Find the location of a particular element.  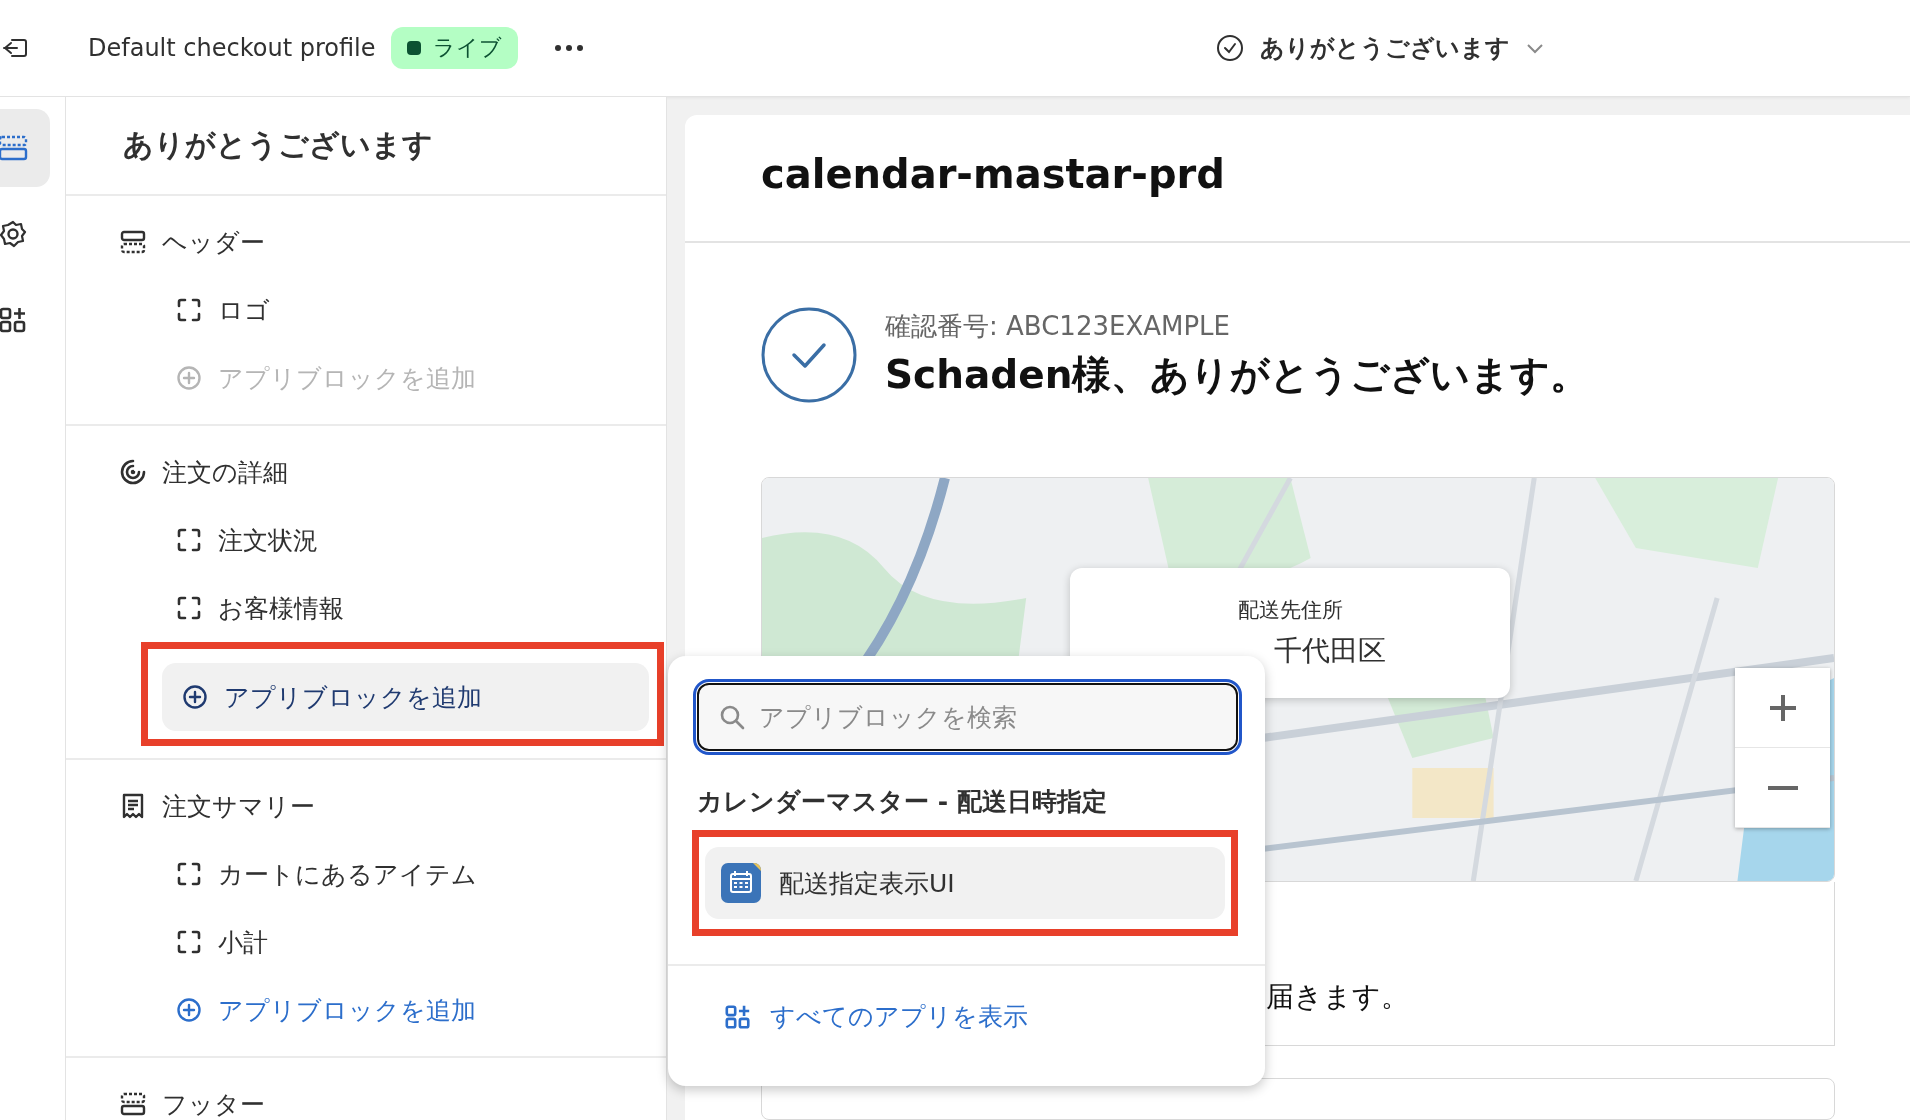

plus-icon is located at coordinates (1782, 707).